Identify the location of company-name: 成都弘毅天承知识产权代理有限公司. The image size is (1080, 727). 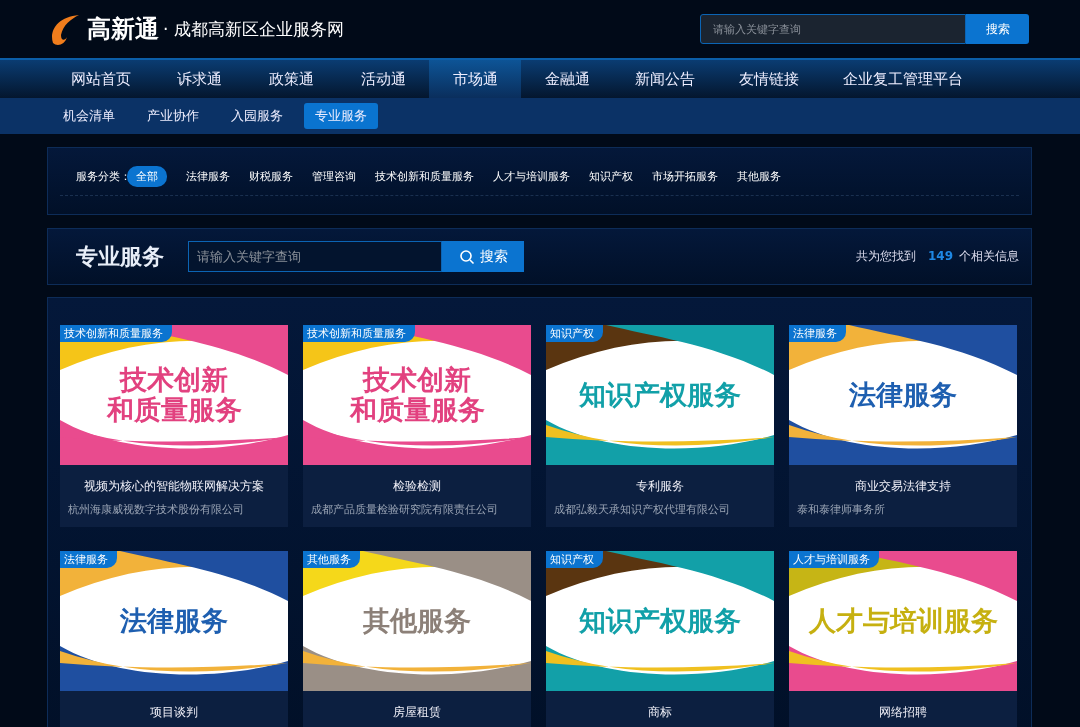
(642, 510).